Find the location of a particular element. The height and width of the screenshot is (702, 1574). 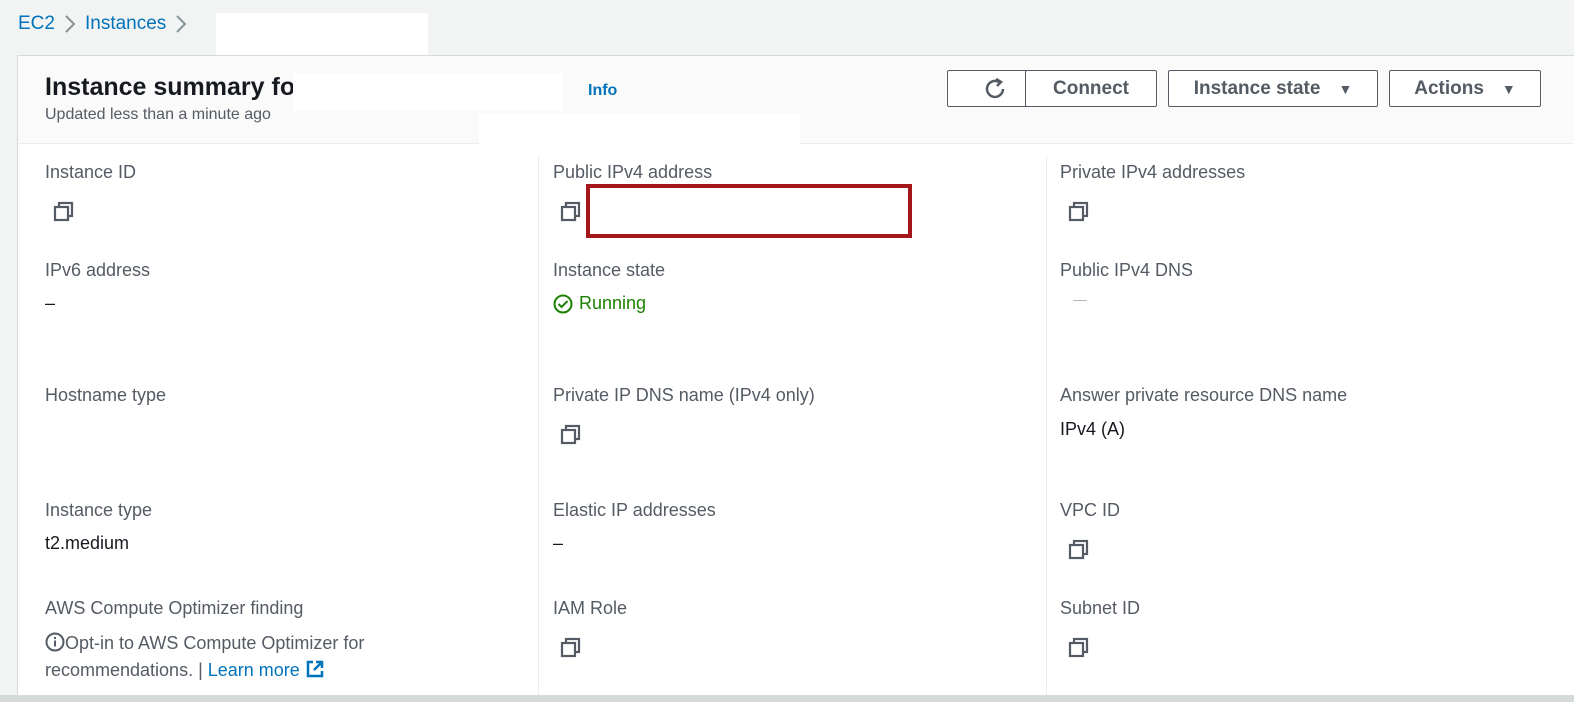

actions-dropdown: Actions ▼ is located at coordinates (1465, 88).